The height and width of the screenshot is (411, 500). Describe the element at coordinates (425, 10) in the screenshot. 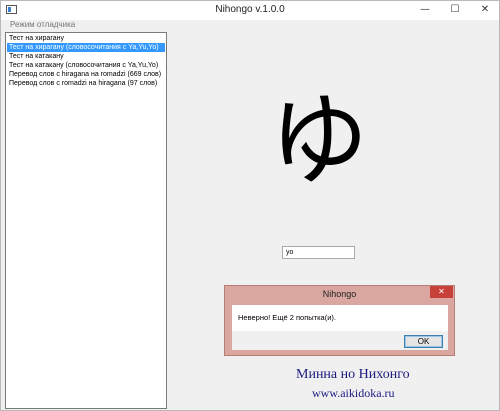

I see `minimize-button: —` at that location.